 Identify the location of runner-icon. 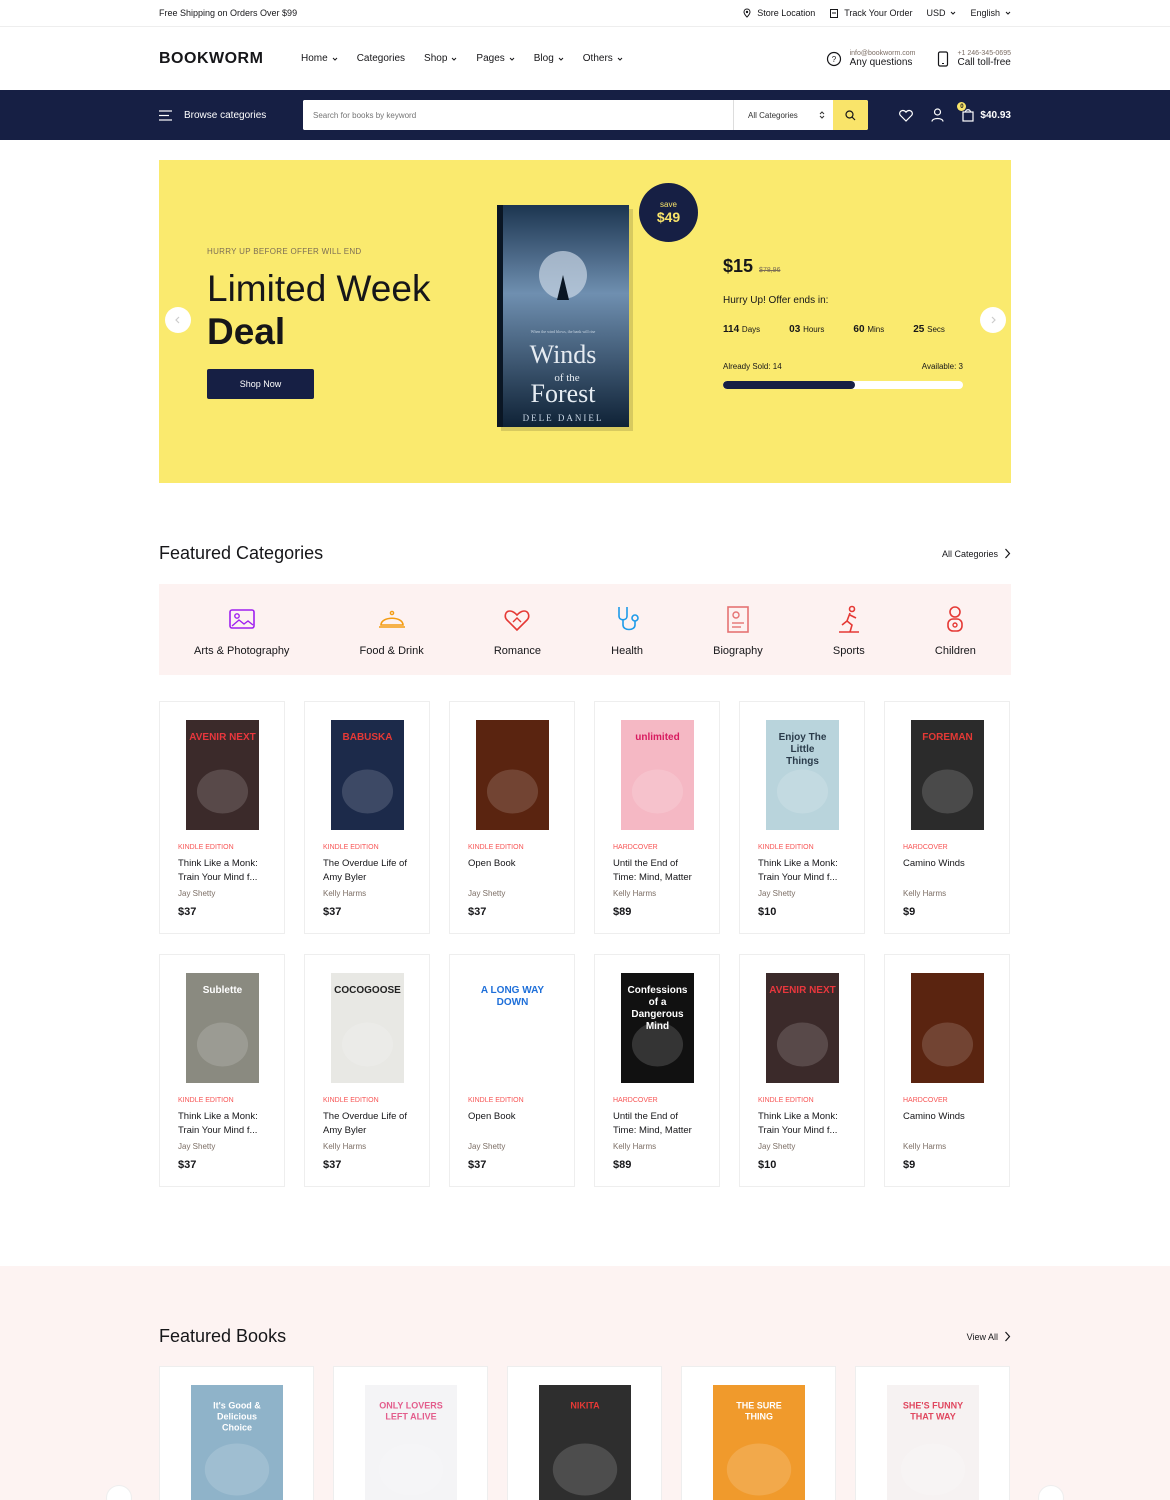
(848, 619).